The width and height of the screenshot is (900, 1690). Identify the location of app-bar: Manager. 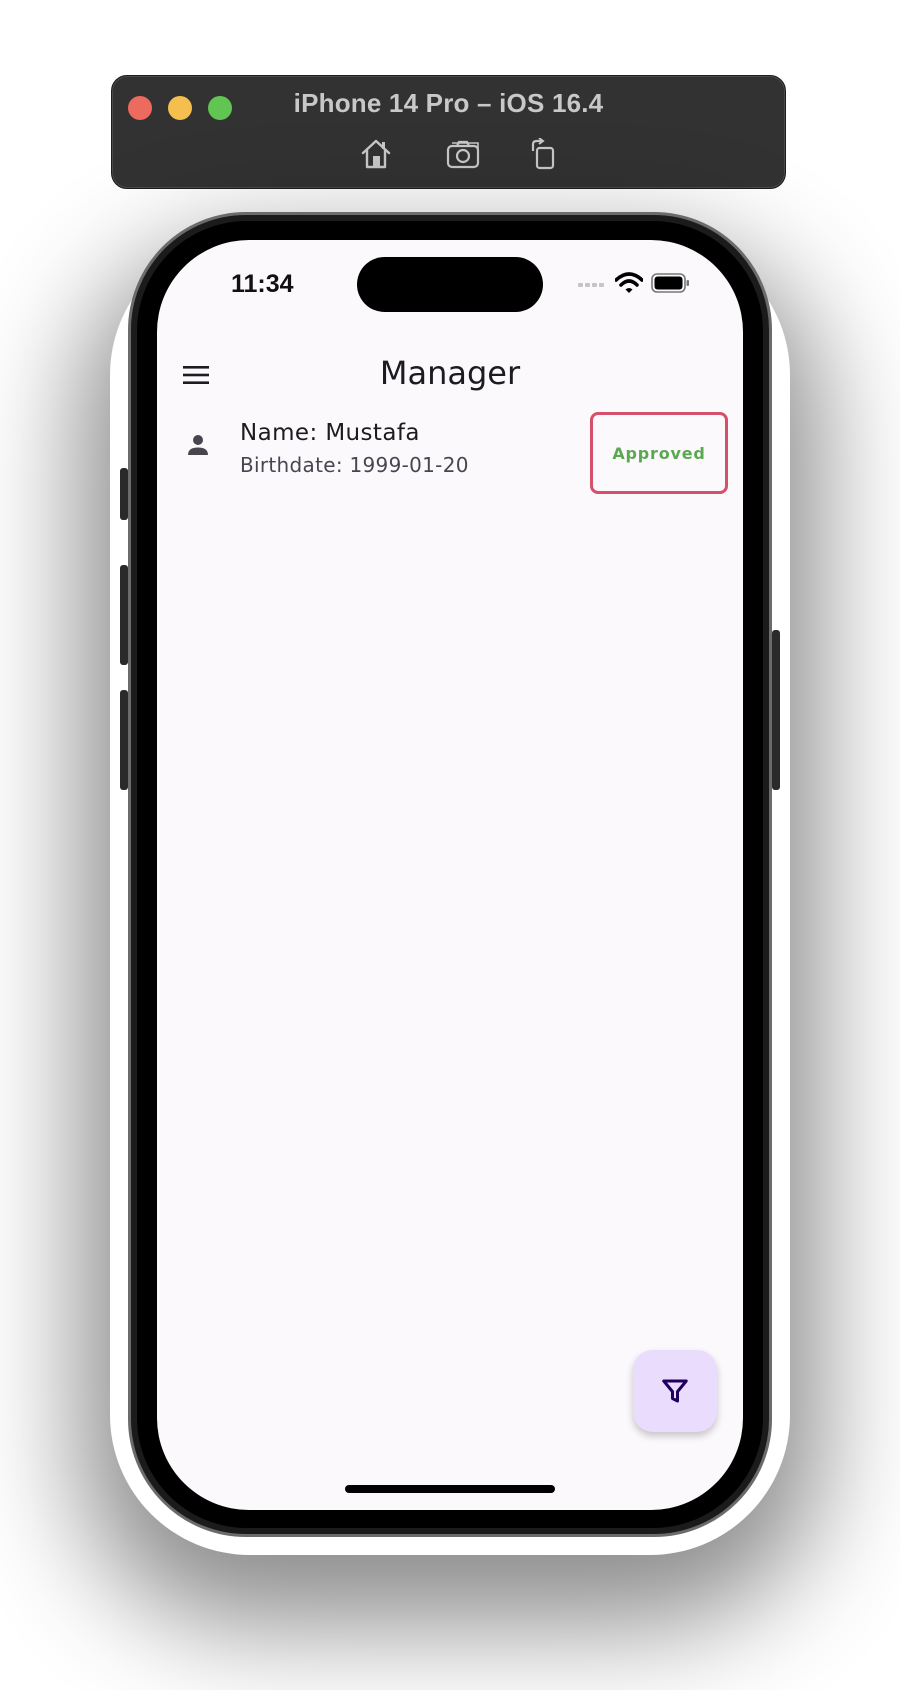
(450, 375).